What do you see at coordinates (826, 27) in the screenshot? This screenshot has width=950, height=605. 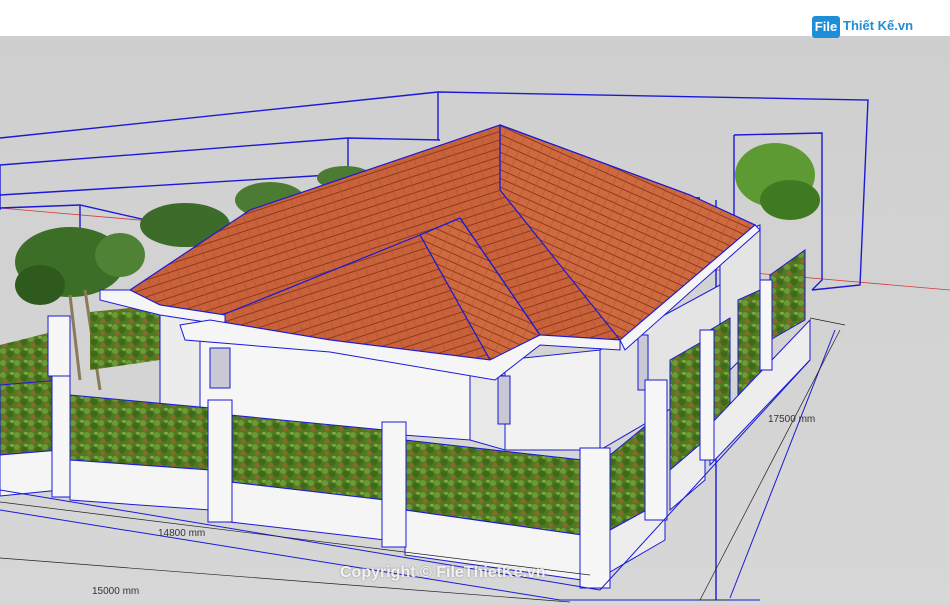 I see `logo-badge: File` at bounding box center [826, 27].